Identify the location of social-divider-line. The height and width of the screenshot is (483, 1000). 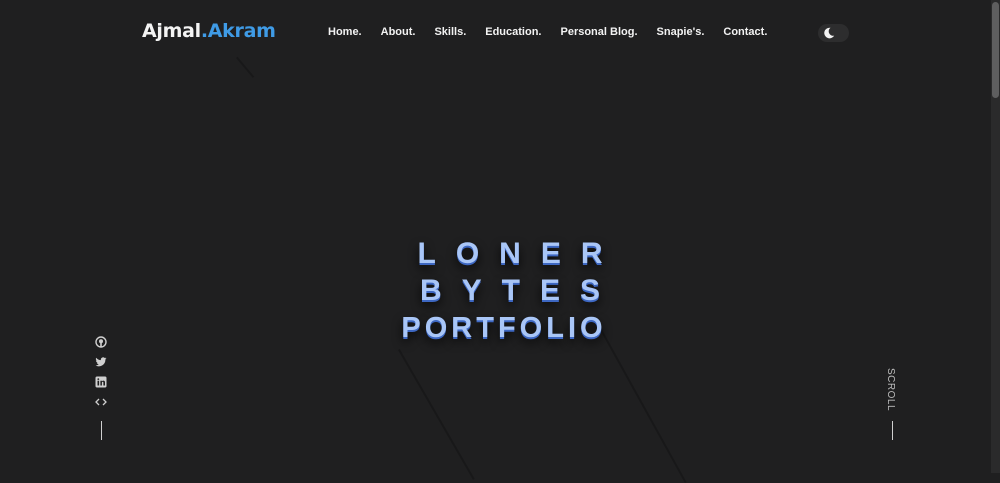
(101, 430).